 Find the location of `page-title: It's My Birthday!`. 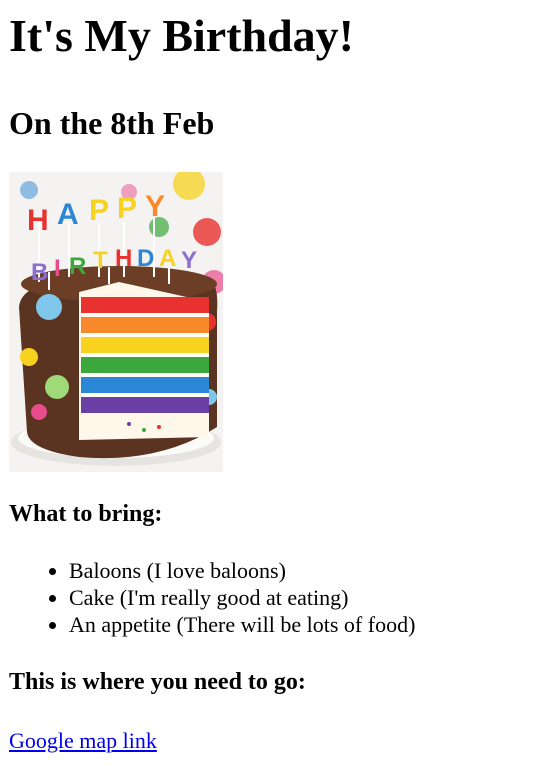

page-title: It's My Birthday! is located at coordinates (181, 35).